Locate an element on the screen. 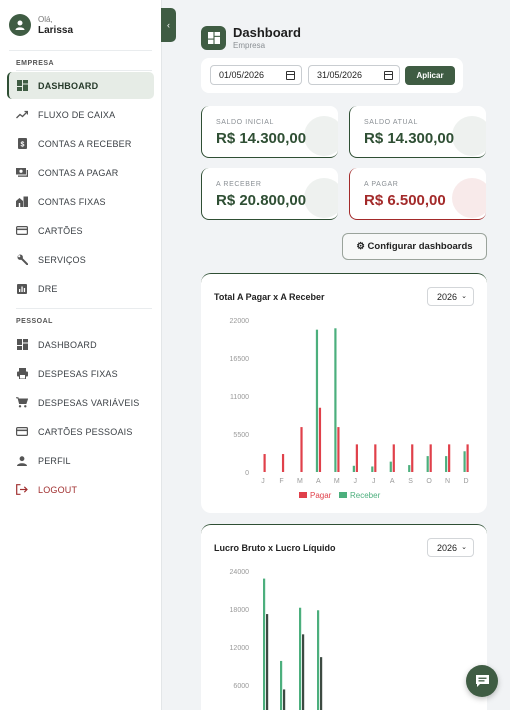  sidebar-item-contas-a-pagar: CONTAS A PAGAR is located at coordinates (80, 172).